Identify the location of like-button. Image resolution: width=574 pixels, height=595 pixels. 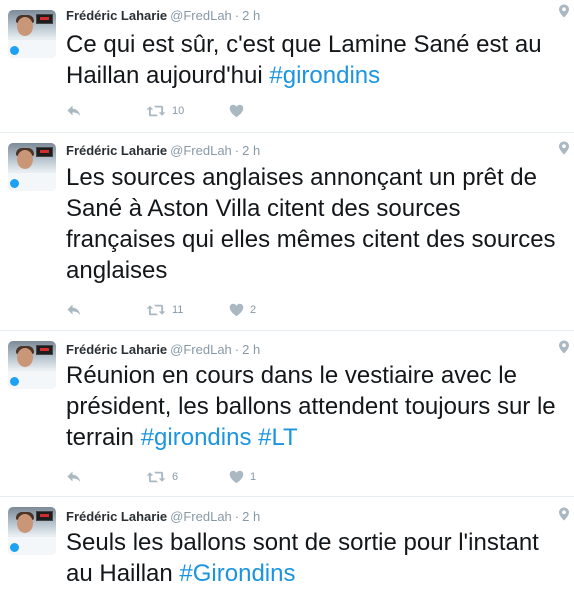
(239, 111).